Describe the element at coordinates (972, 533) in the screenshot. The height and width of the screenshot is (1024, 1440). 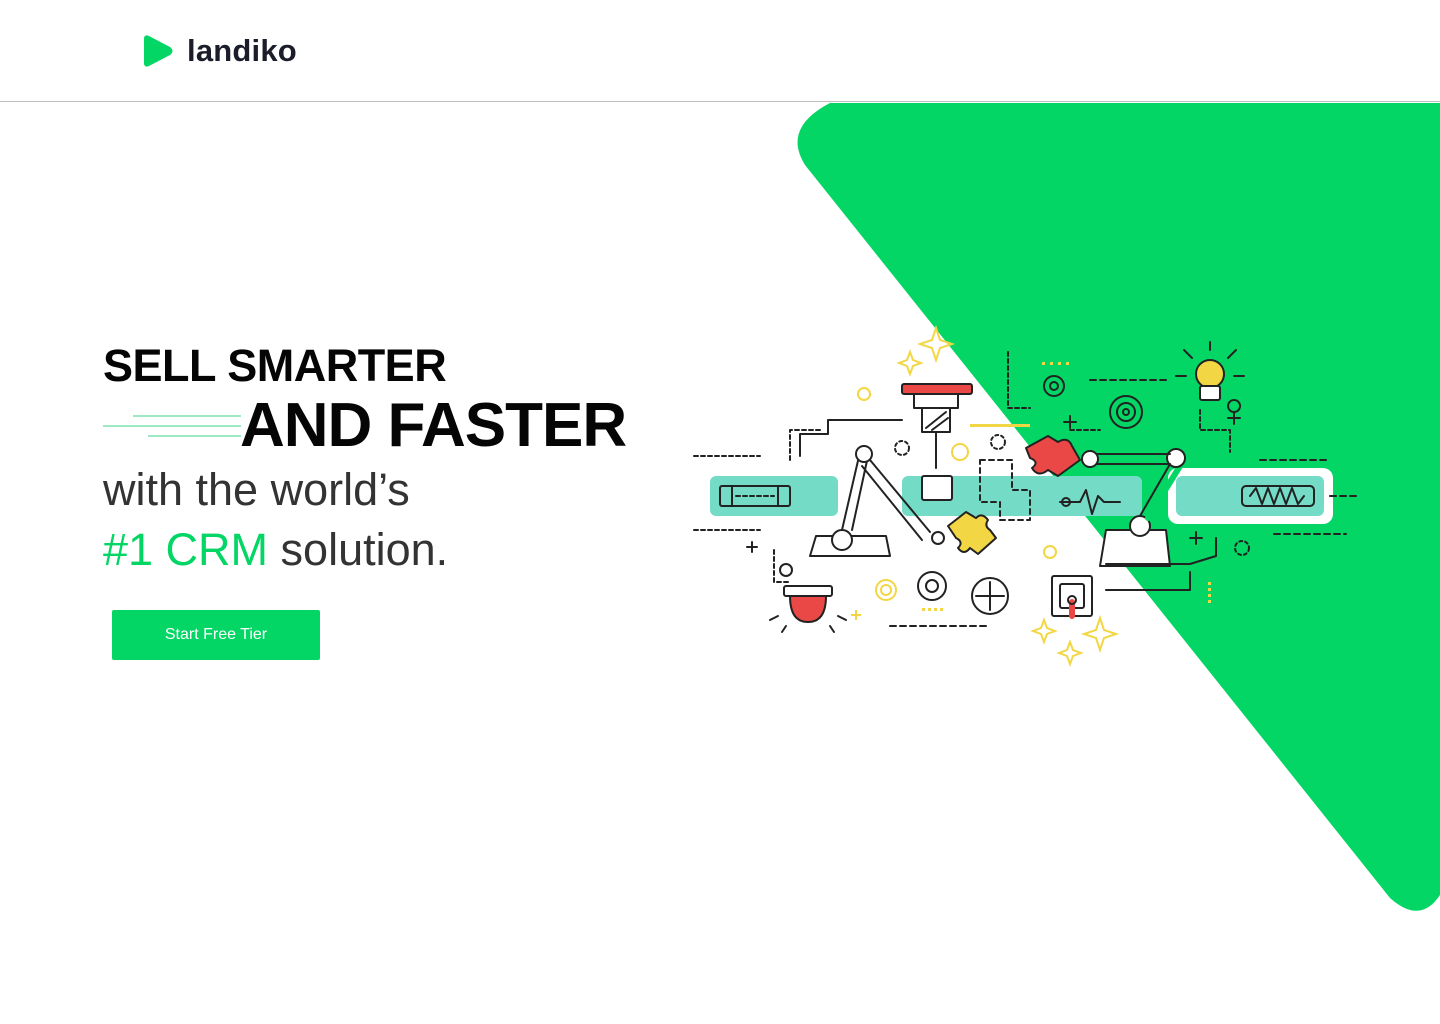
I see `yellow-puzzle-piece-icon` at that location.